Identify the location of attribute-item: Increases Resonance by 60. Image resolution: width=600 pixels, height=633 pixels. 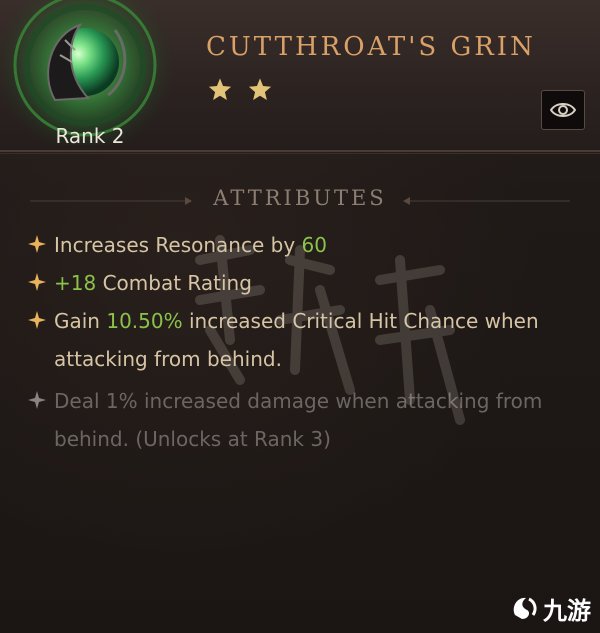
(306, 245).